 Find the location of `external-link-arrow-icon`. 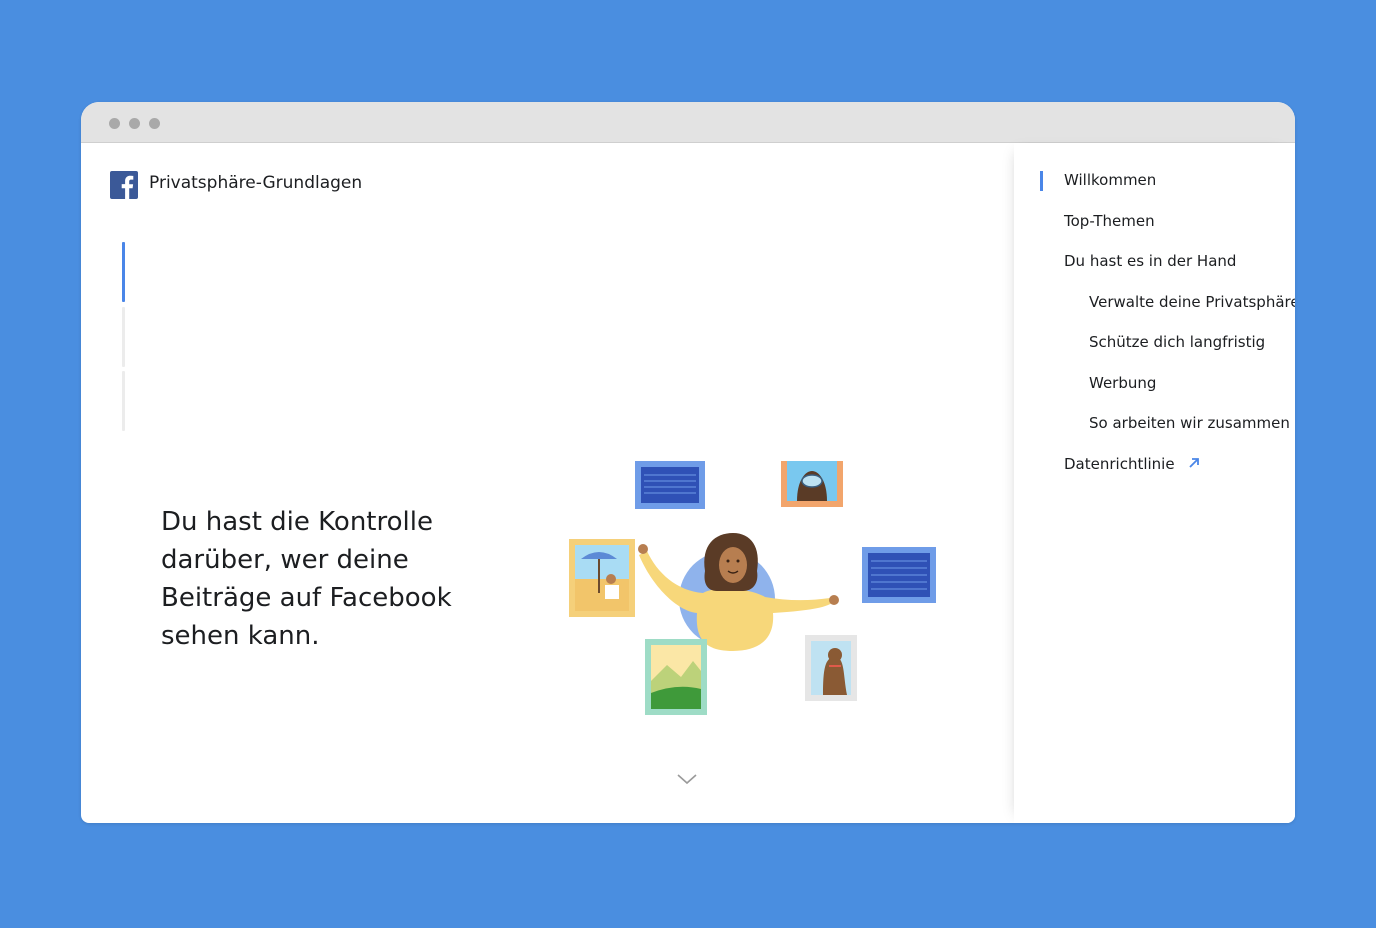

external-link-arrow-icon is located at coordinates (1194, 465).